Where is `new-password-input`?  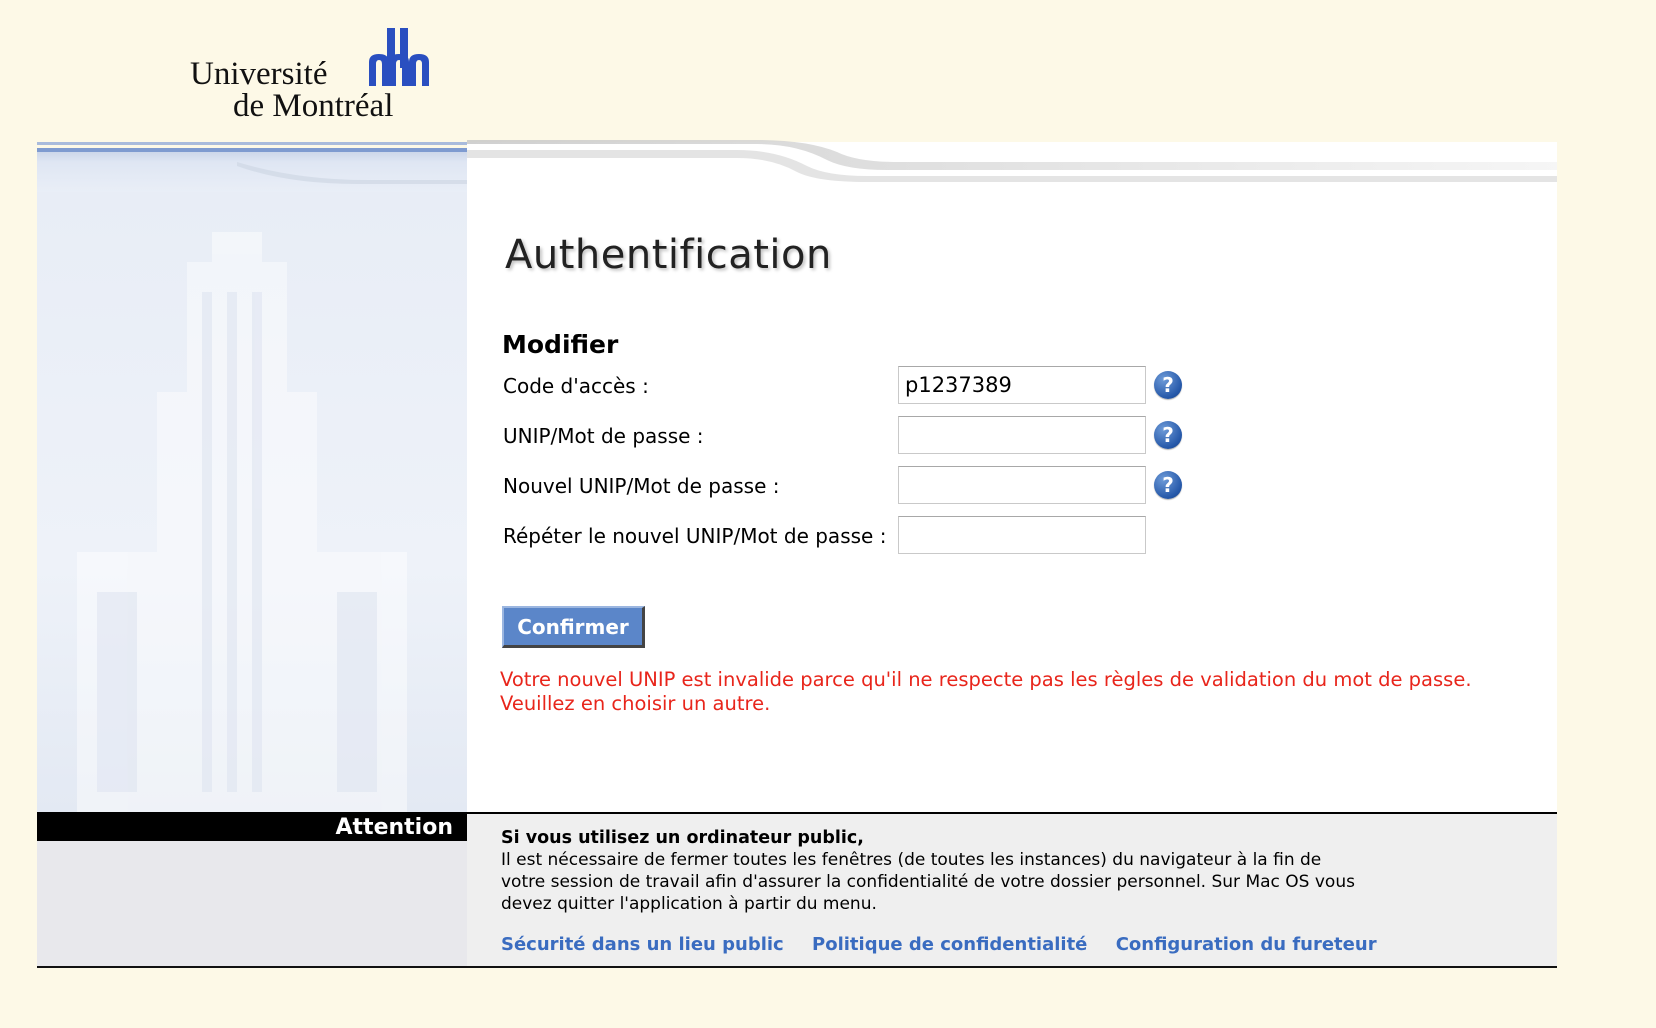 new-password-input is located at coordinates (1022, 485).